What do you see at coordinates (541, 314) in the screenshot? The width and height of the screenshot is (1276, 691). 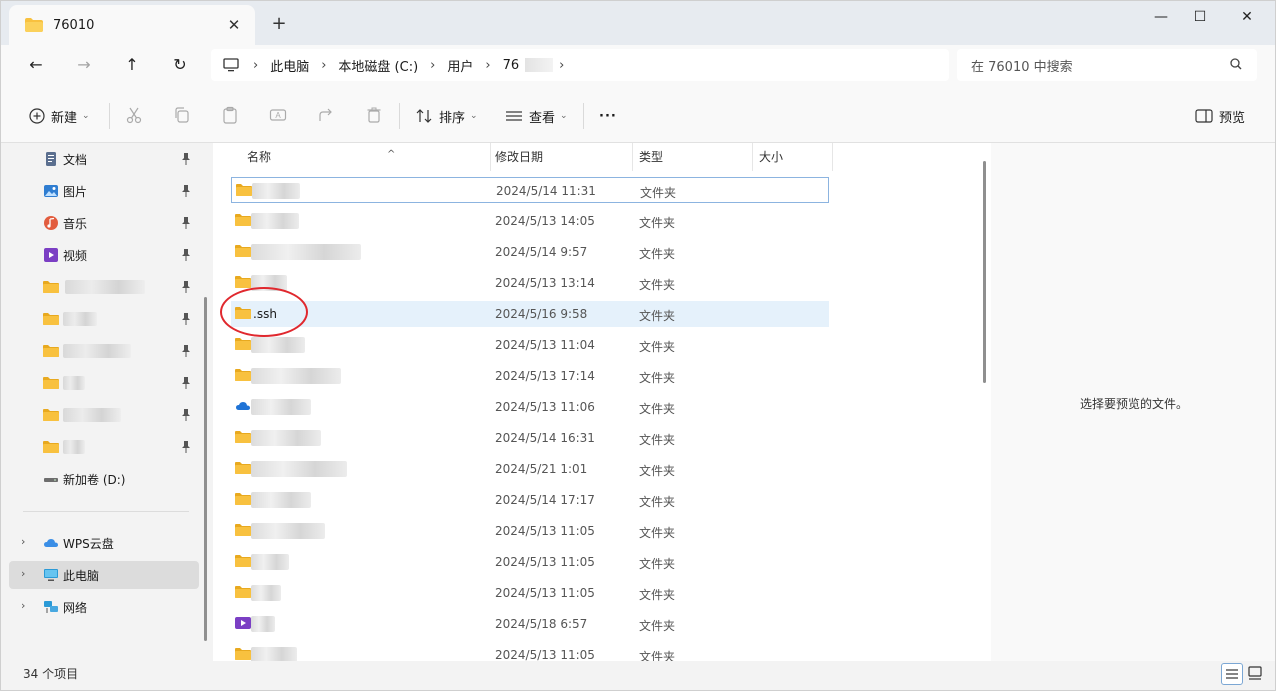 I see `file-modified-date: 2024/5/16 9:58` at bounding box center [541, 314].